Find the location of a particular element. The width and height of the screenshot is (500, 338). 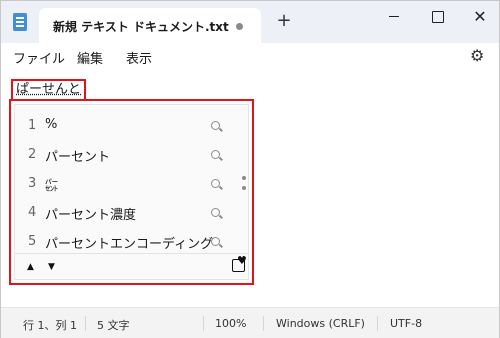

tab-title: 新規 テキスト ドキュメント.txt is located at coordinates (141, 27).